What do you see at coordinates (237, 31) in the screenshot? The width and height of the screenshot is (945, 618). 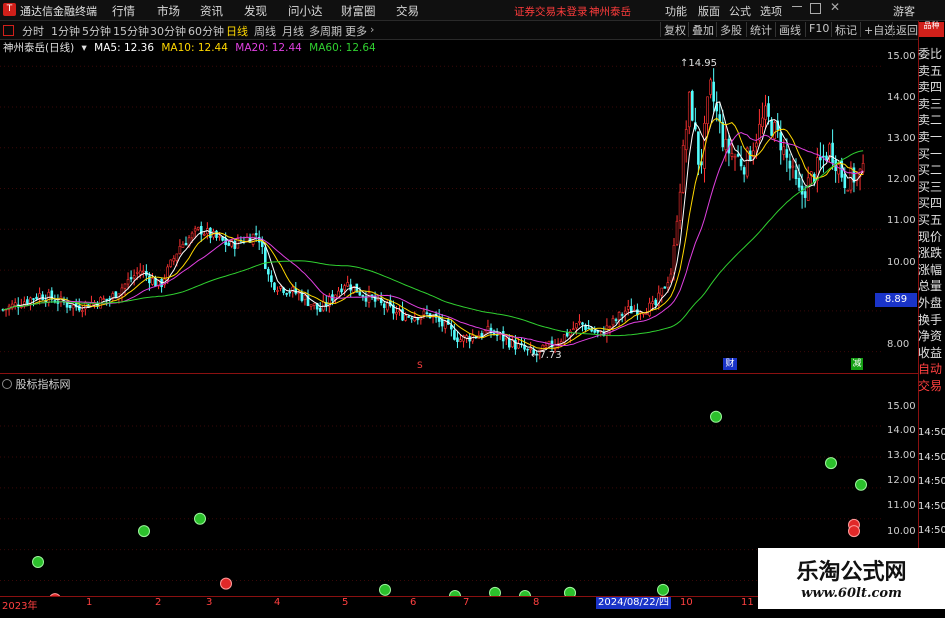 I see `period-tab-daily: 日线` at bounding box center [237, 31].